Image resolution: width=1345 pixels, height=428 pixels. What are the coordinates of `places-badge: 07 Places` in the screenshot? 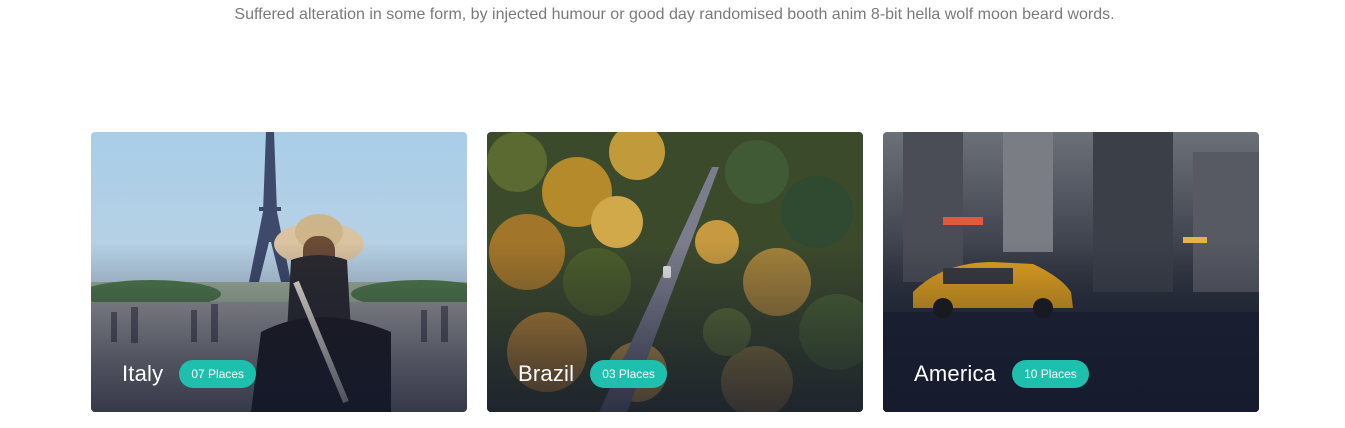 It's located at (218, 374).